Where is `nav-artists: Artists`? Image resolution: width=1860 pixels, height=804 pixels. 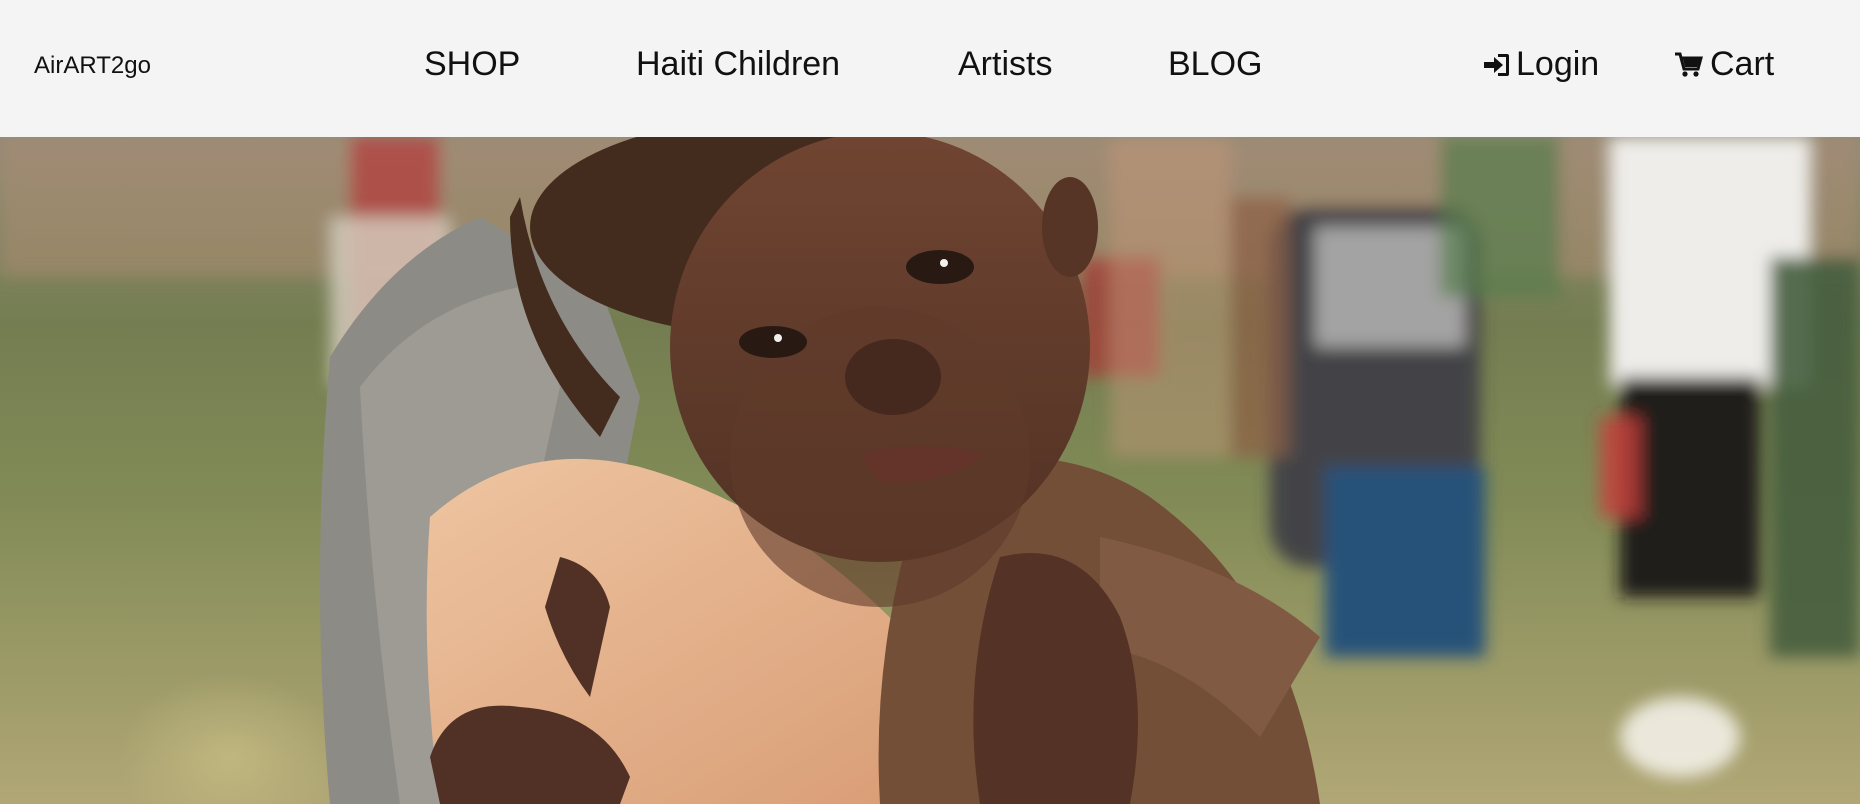
nav-artists: Artists is located at coordinates (1005, 64).